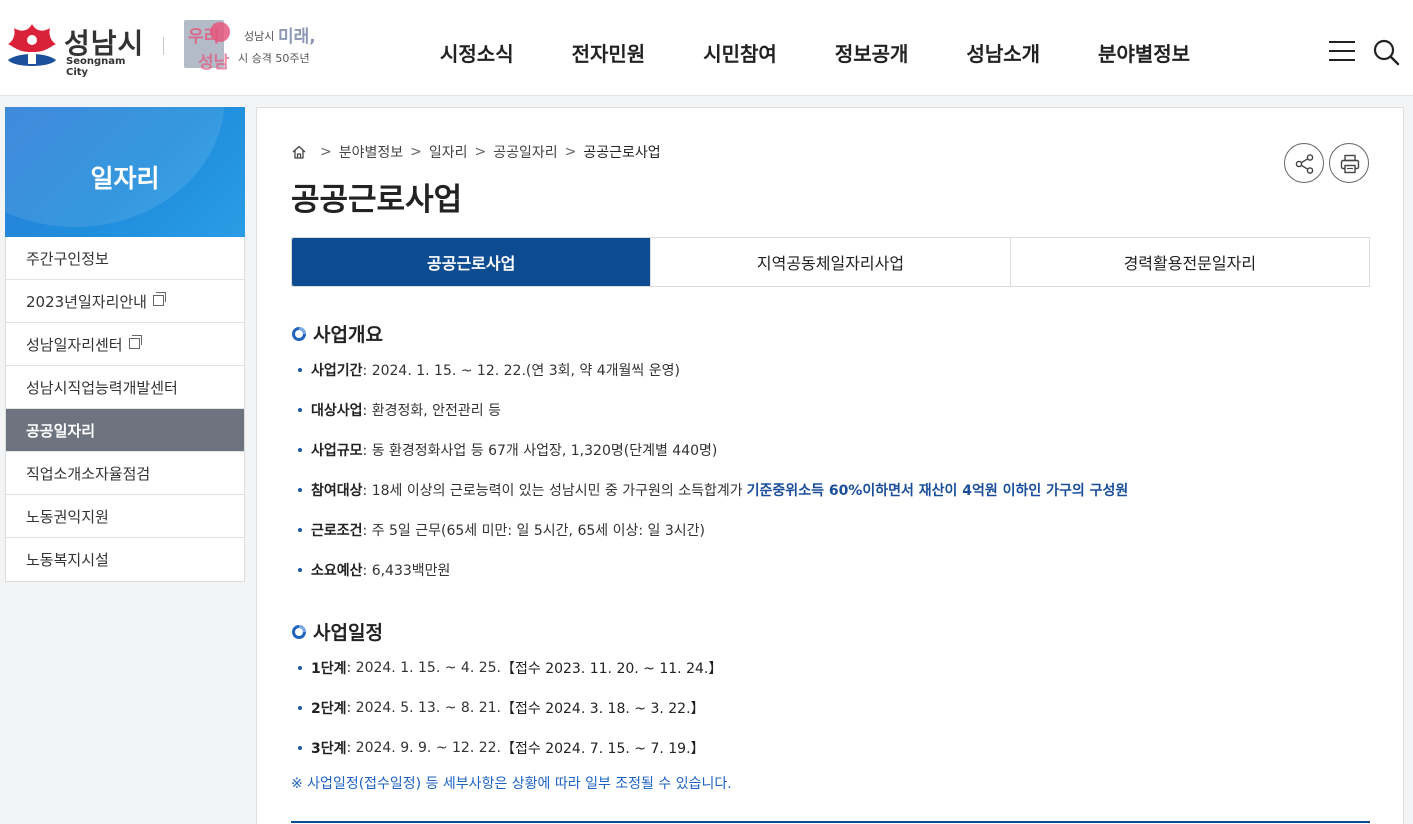  I want to click on tab-expert-jobs: 경력활용전문일자리, so click(1189, 262).